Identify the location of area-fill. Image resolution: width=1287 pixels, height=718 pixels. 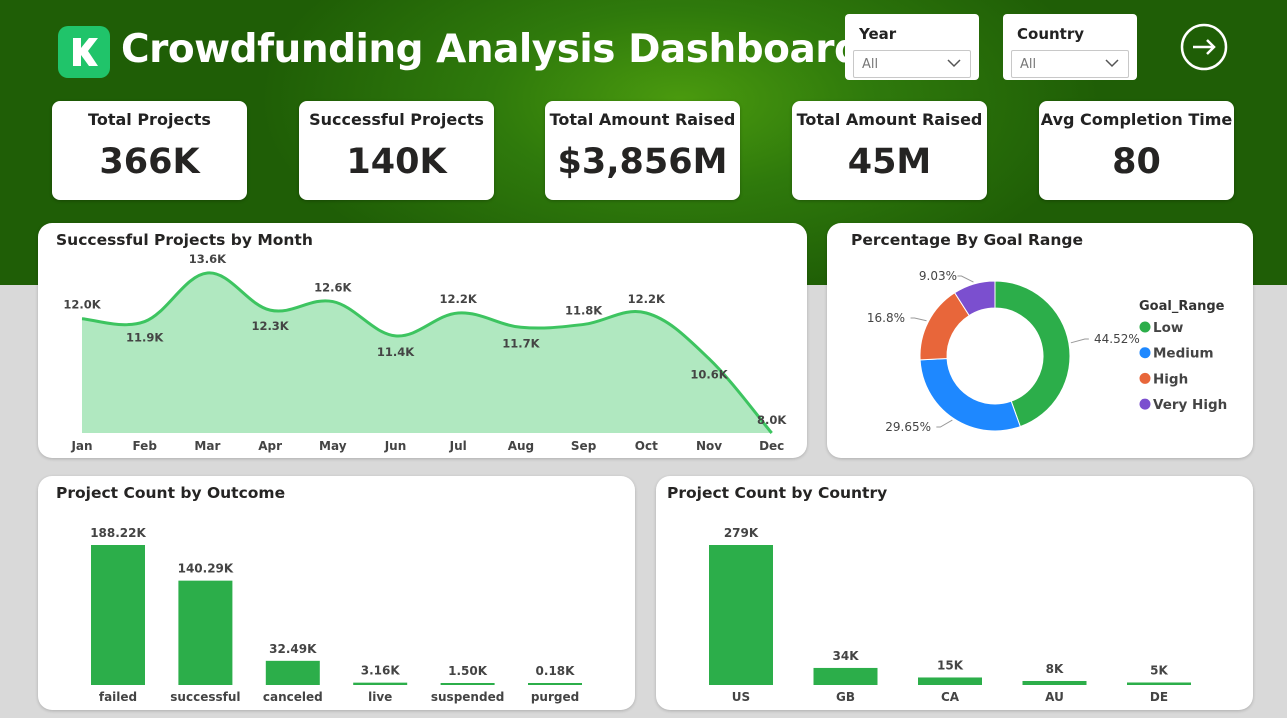
(427, 352).